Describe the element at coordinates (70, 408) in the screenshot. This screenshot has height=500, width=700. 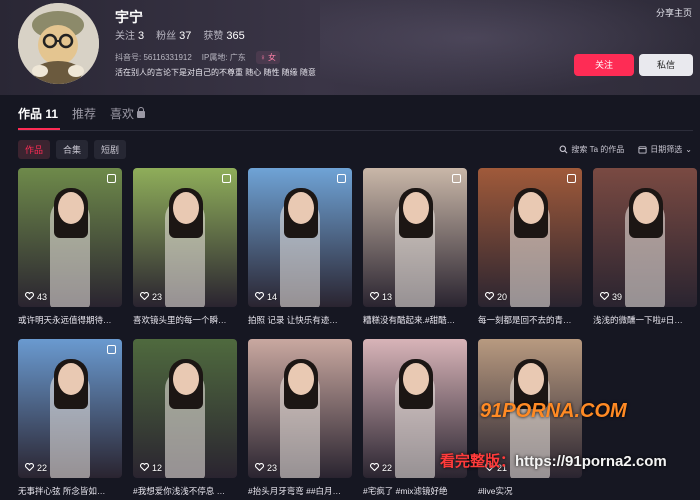
I see `video-thumbnail: 22` at that location.